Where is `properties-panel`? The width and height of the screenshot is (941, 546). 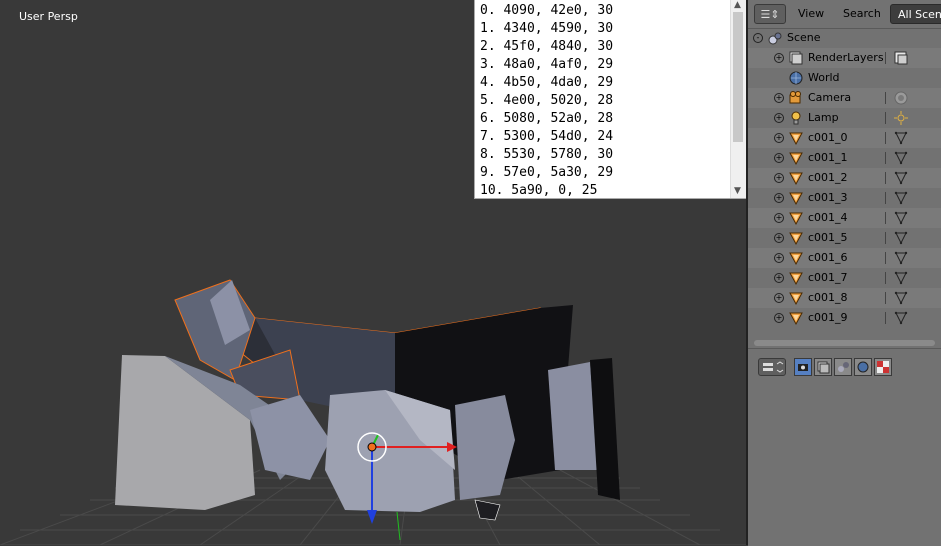
properties-panel is located at coordinates (844, 447).